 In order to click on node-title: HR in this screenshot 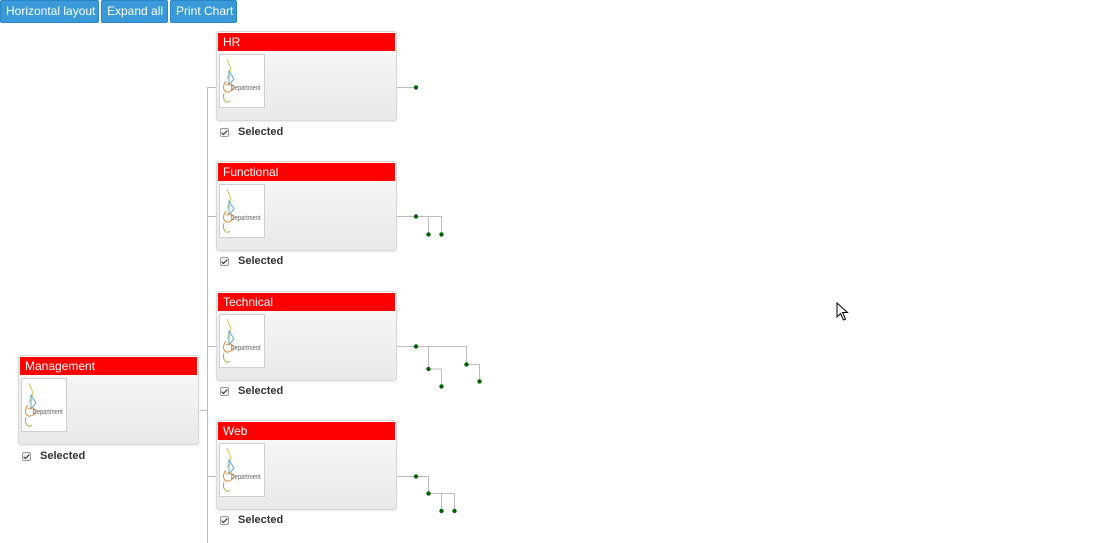, I will do `click(306, 42)`.